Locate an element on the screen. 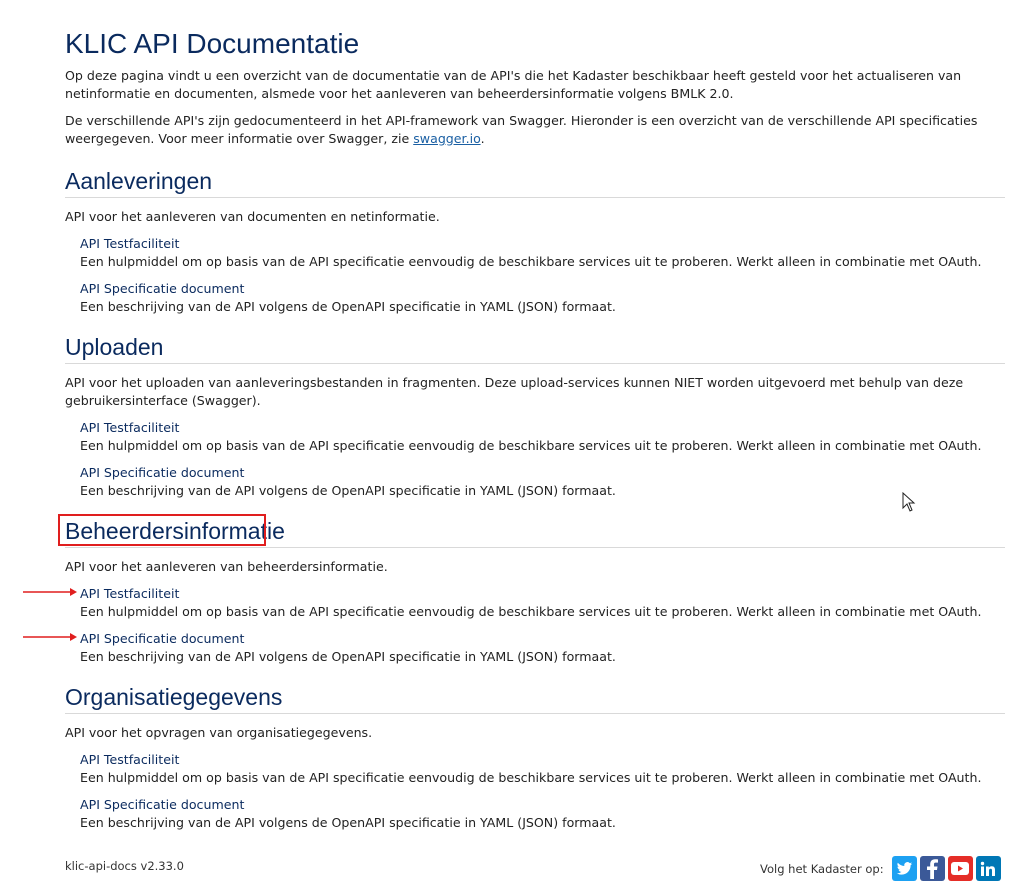 Image resolution: width=1025 pixels, height=885 pixels. footer-social: Volg het Kadaster op: is located at coordinates (880, 868).